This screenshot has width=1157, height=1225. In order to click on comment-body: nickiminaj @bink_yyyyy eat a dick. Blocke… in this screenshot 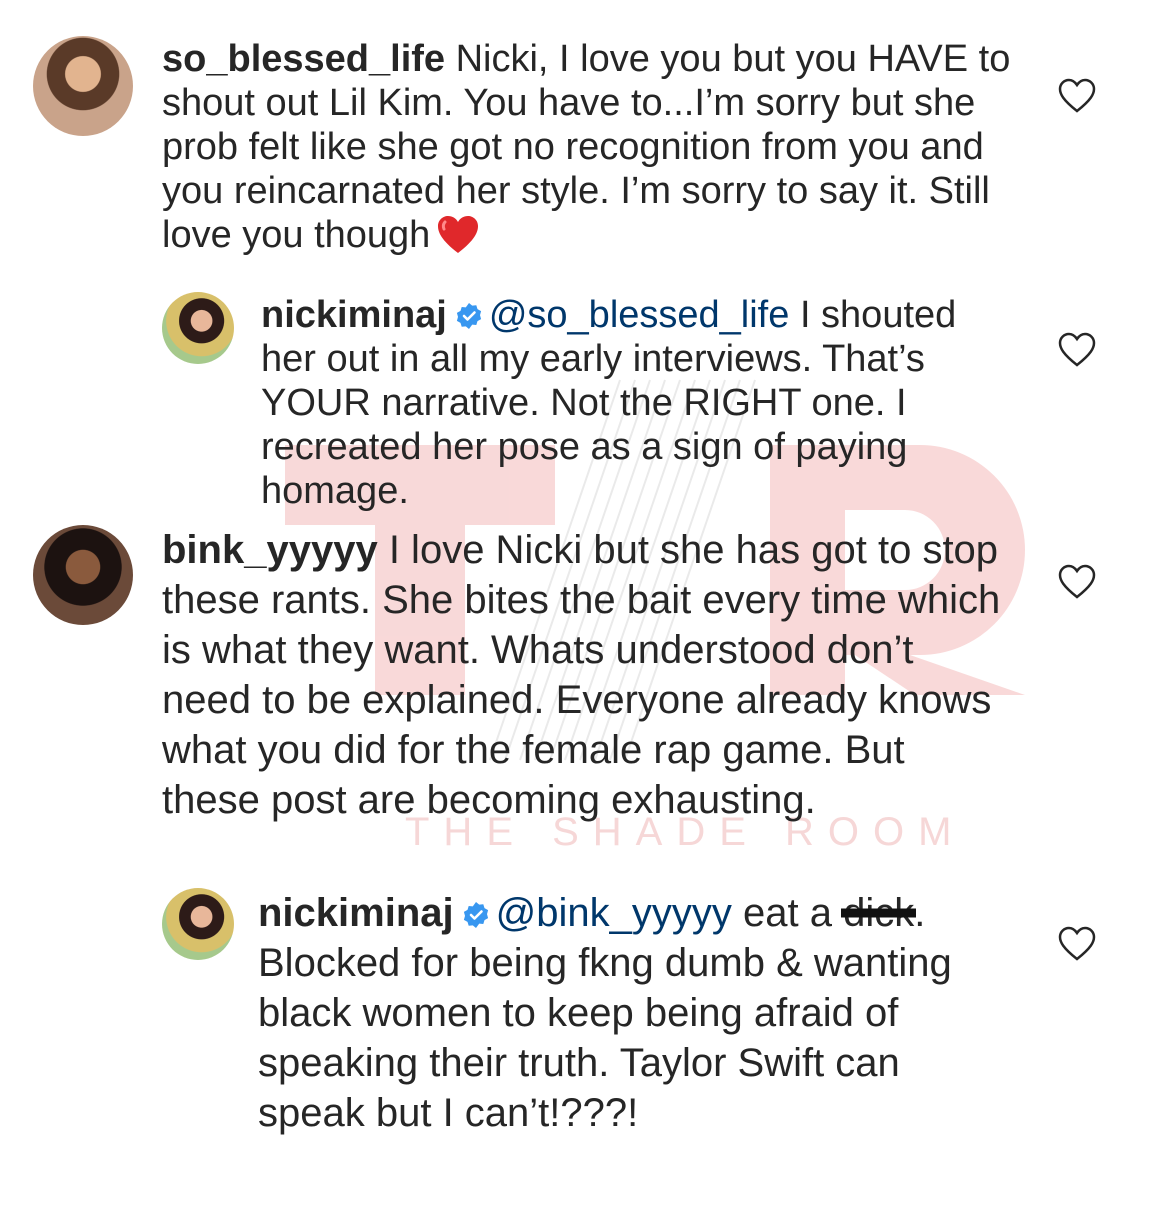, I will do `click(628, 1013)`.